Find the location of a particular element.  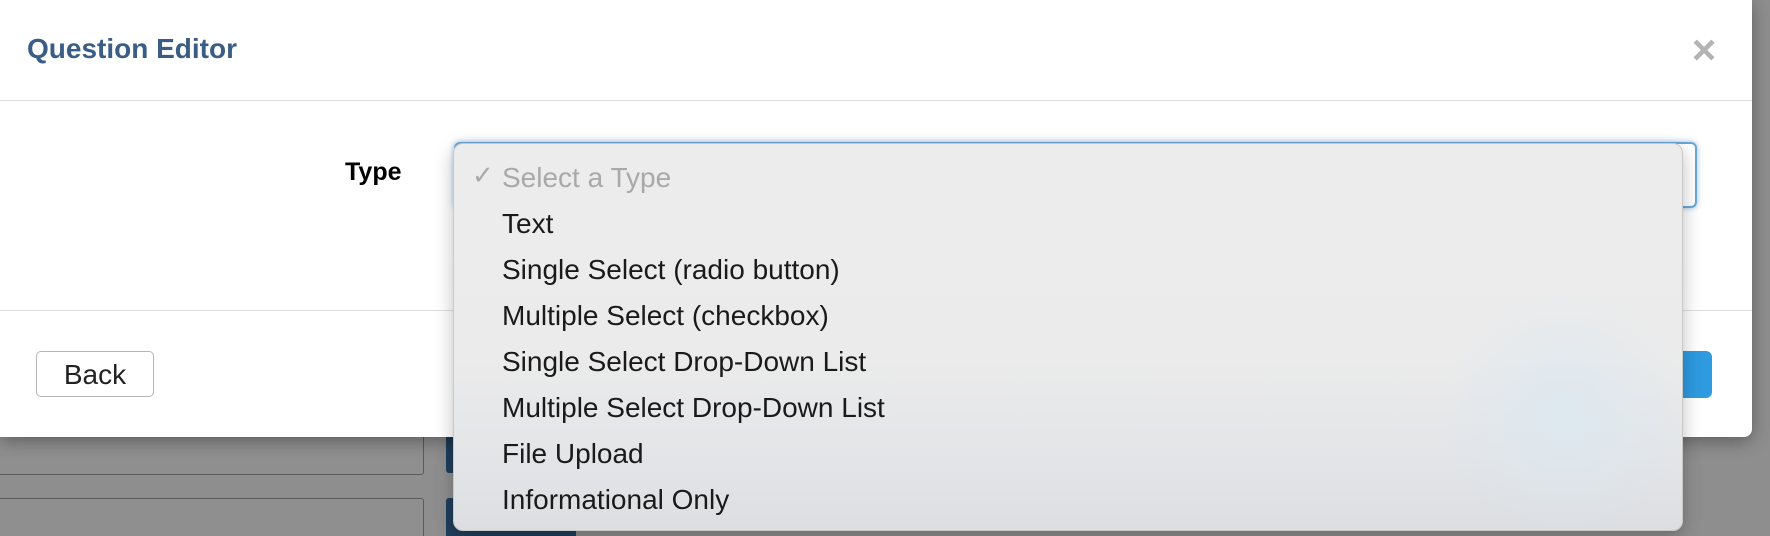

dropdown-option-single-select-radio: Single Select (radio button) is located at coordinates (671, 270).